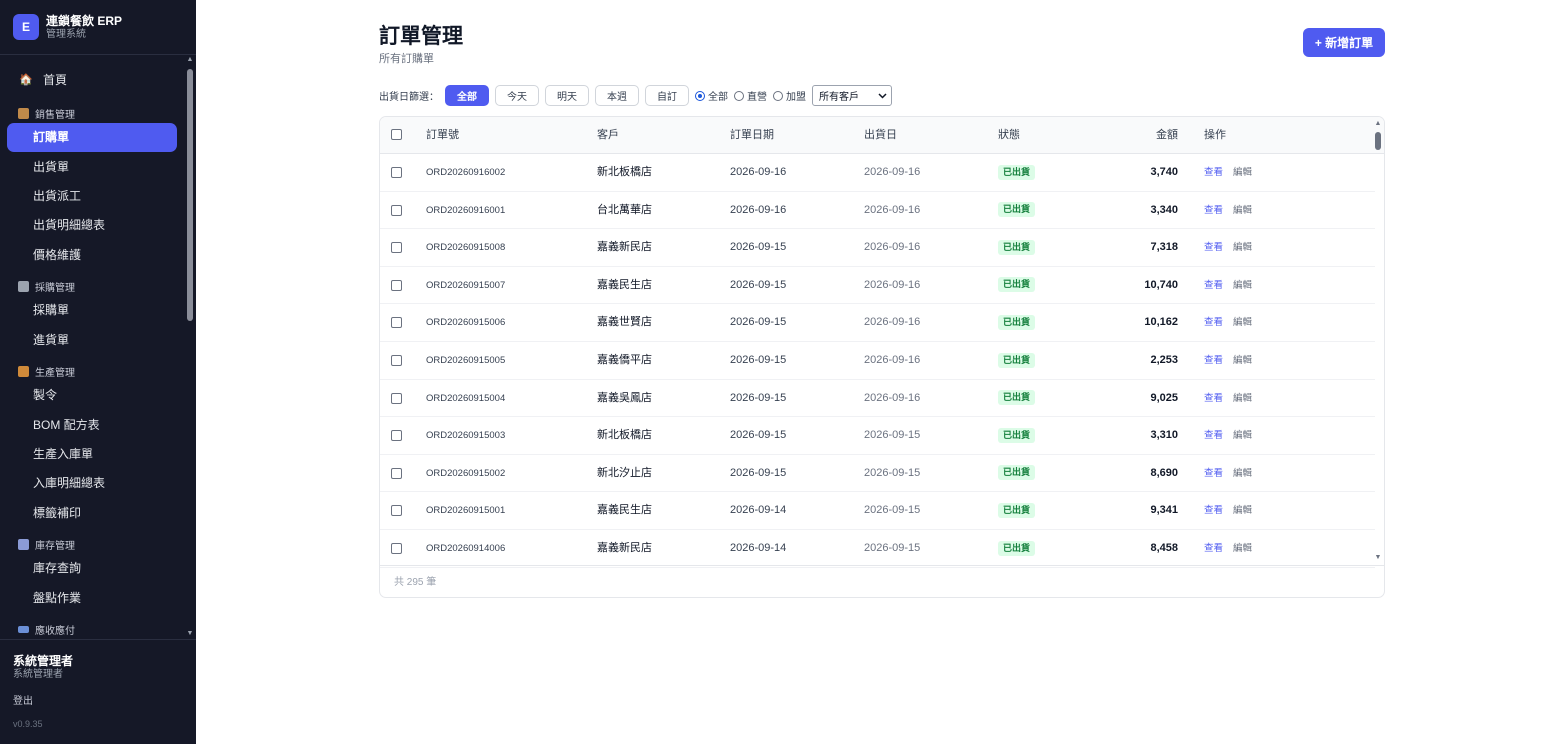 The height and width of the screenshot is (744, 1568). I want to click on brand: E 連鎖餐飲 ERP 管理系統, so click(98, 27).